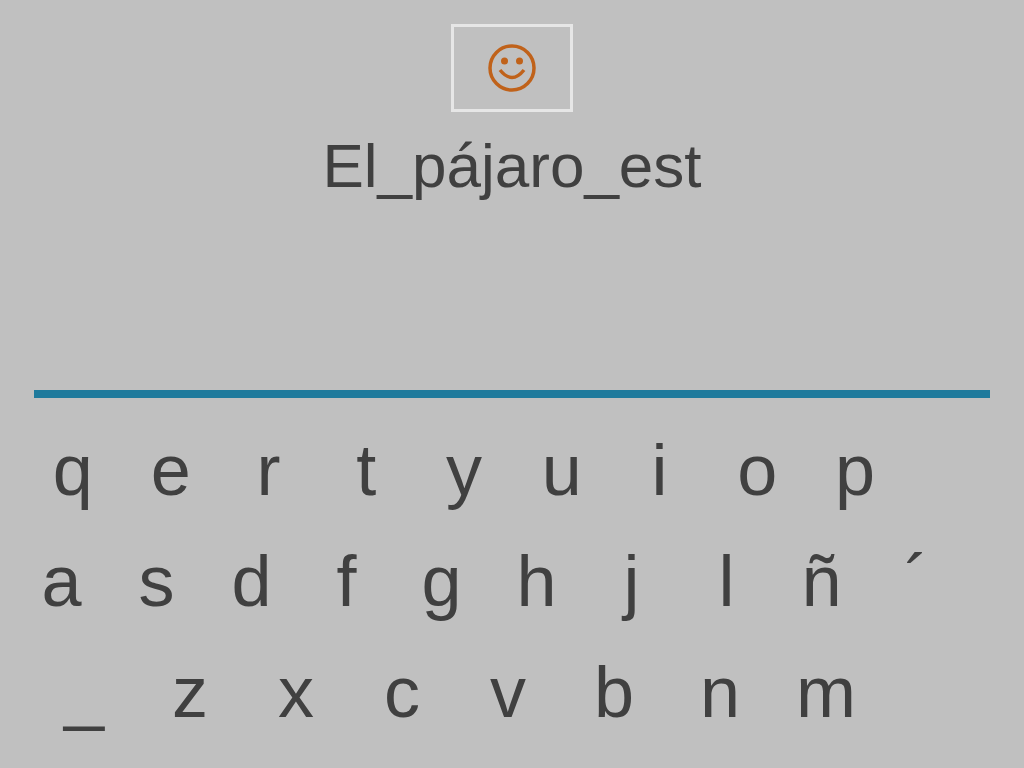 This screenshot has height=768, width=1024. I want to click on hint-button, so click(512, 68).